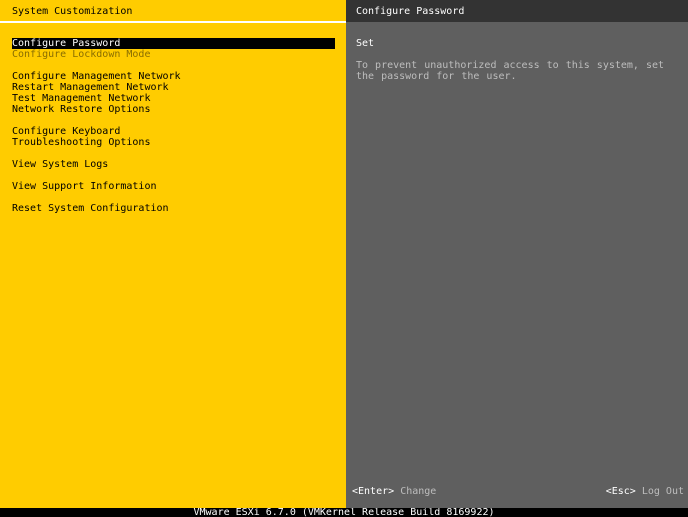 The height and width of the screenshot is (517, 688). I want to click on menu-item-test-management-network: Test Management Network, so click(81, 98).